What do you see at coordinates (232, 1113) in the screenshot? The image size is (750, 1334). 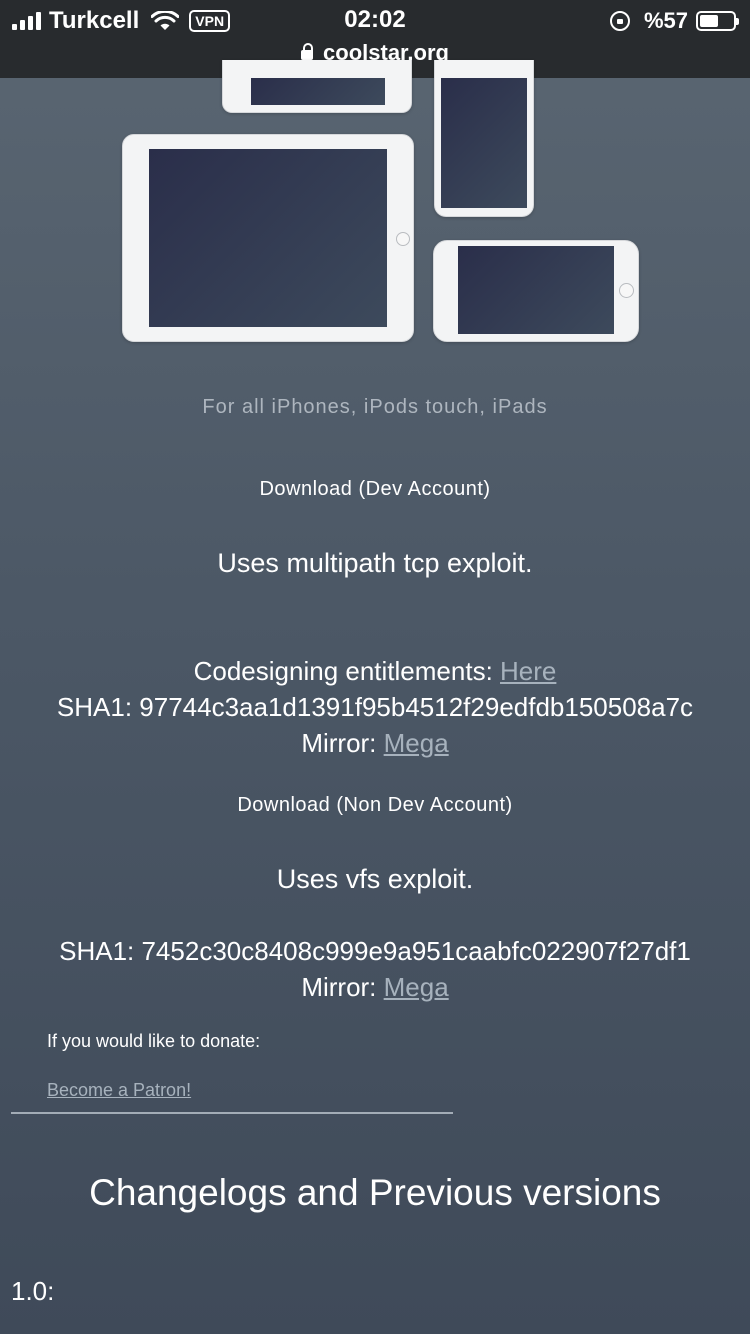 I see `divider` at bounding box center [232, 1113].